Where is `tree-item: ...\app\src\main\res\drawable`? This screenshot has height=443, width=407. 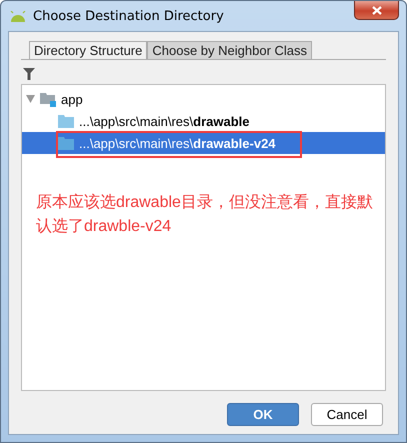
tree-item: ...\app\src\main\res\drawable is located at coordinates (203, 121).